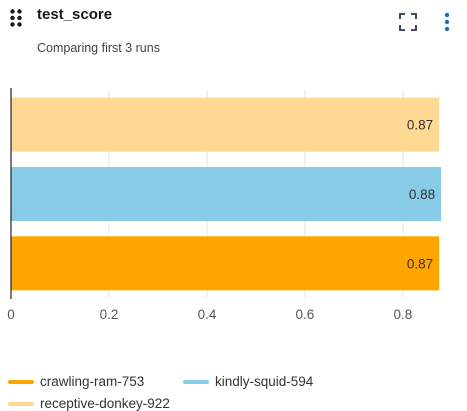 The width and height of the screenshot is (467, 411). I want to click on bar-value-label: 0.88, so click(422, 194).